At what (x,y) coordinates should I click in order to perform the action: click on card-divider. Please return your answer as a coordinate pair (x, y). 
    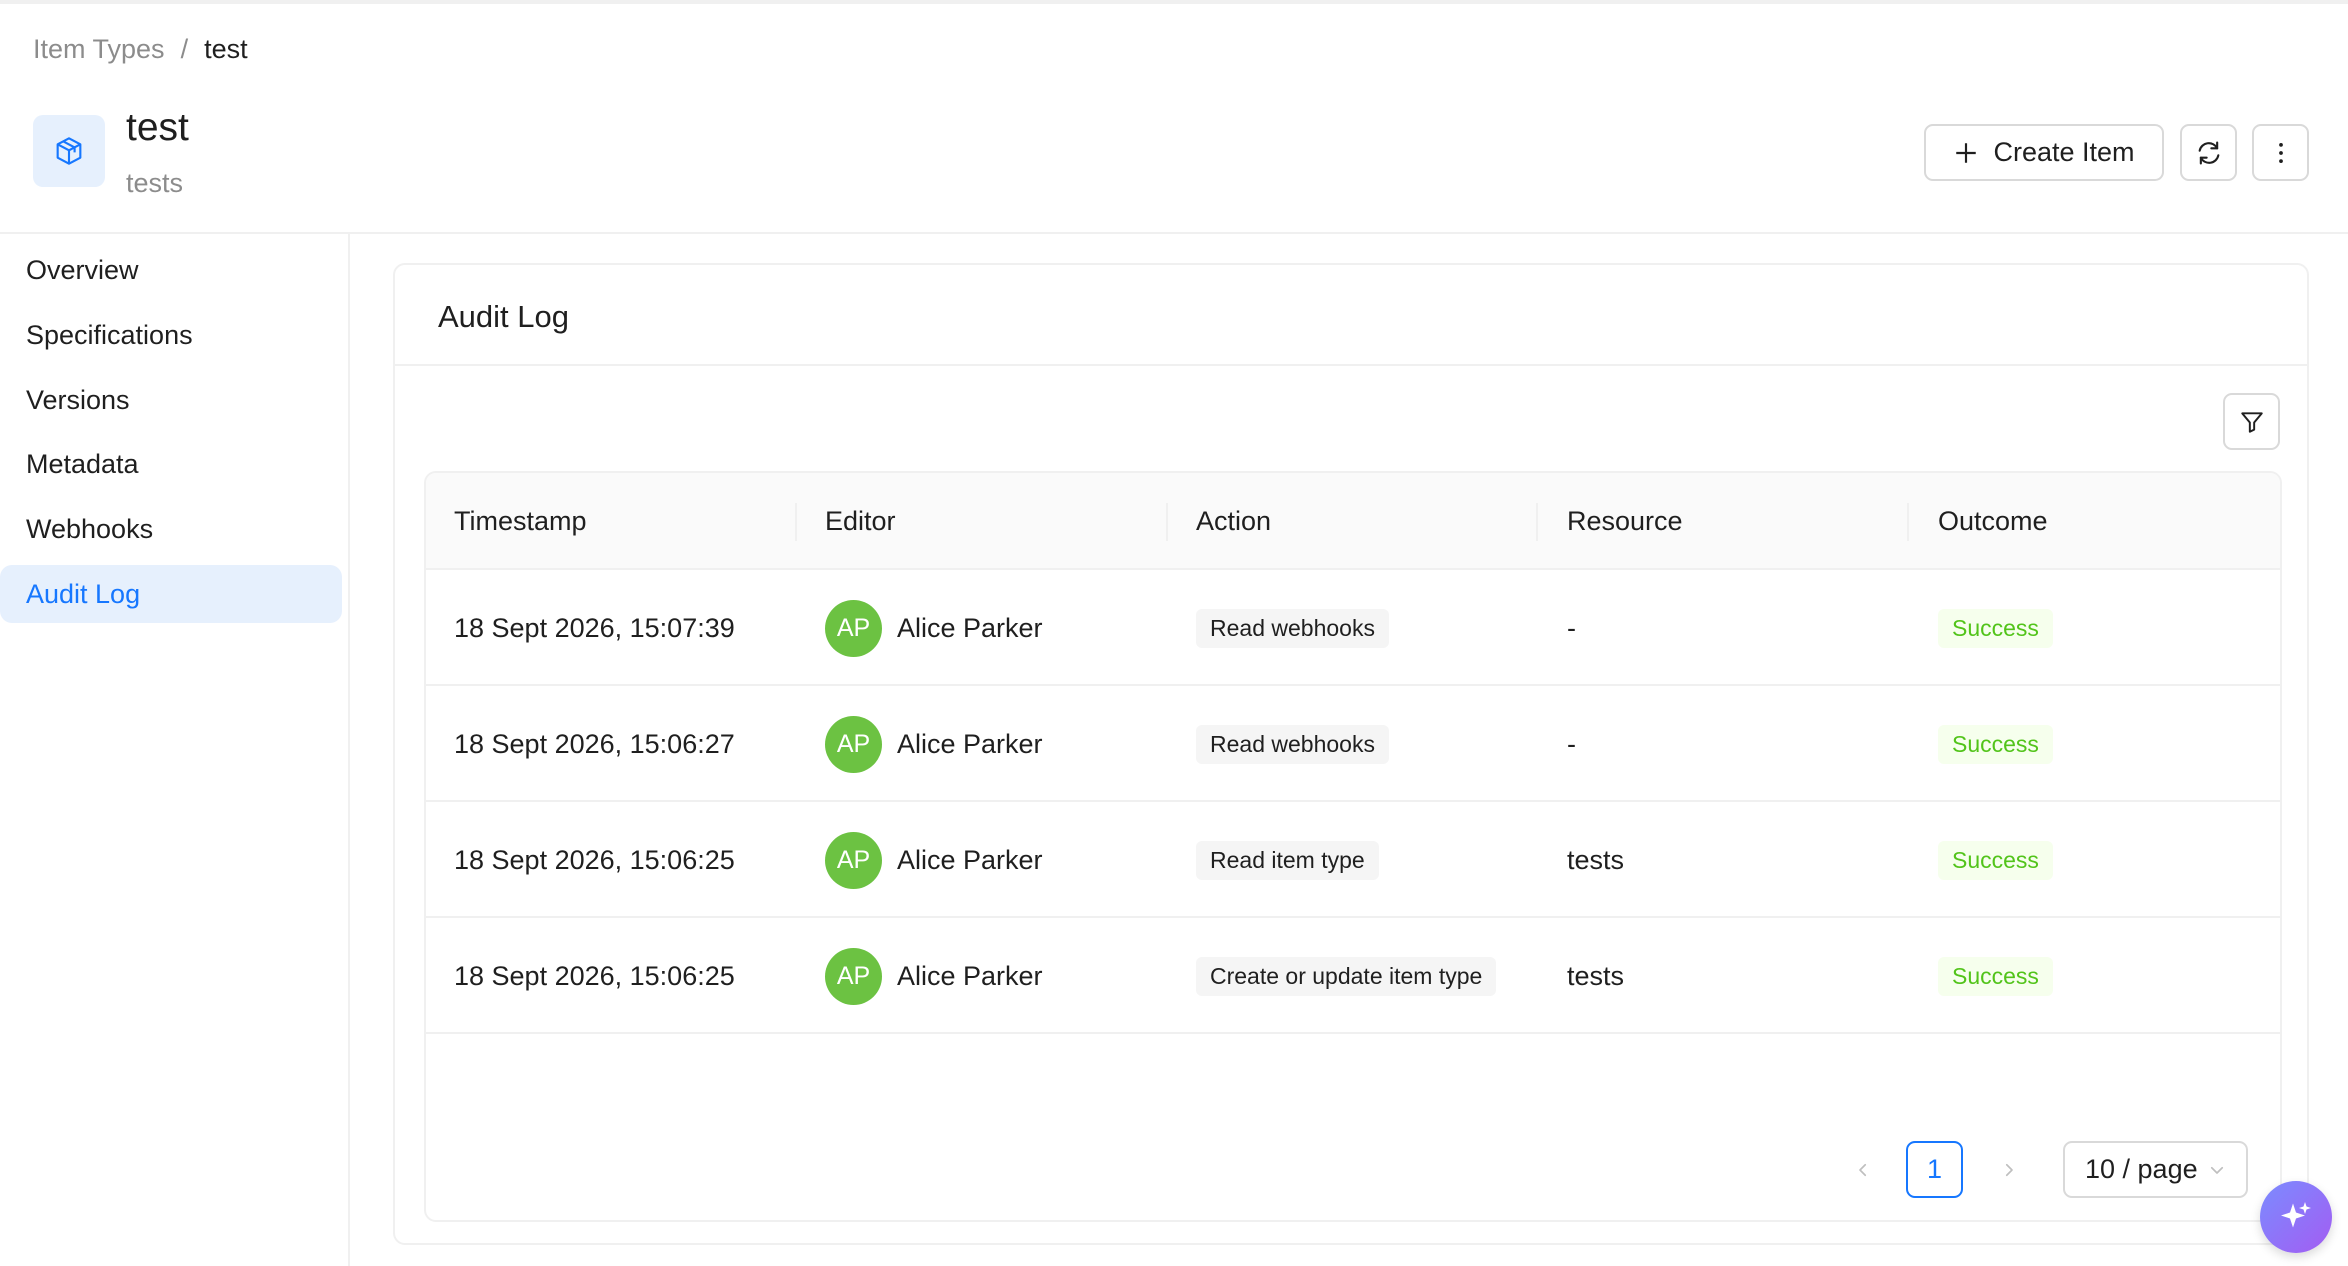
    Looking at the image, I should click on (1351, 365).